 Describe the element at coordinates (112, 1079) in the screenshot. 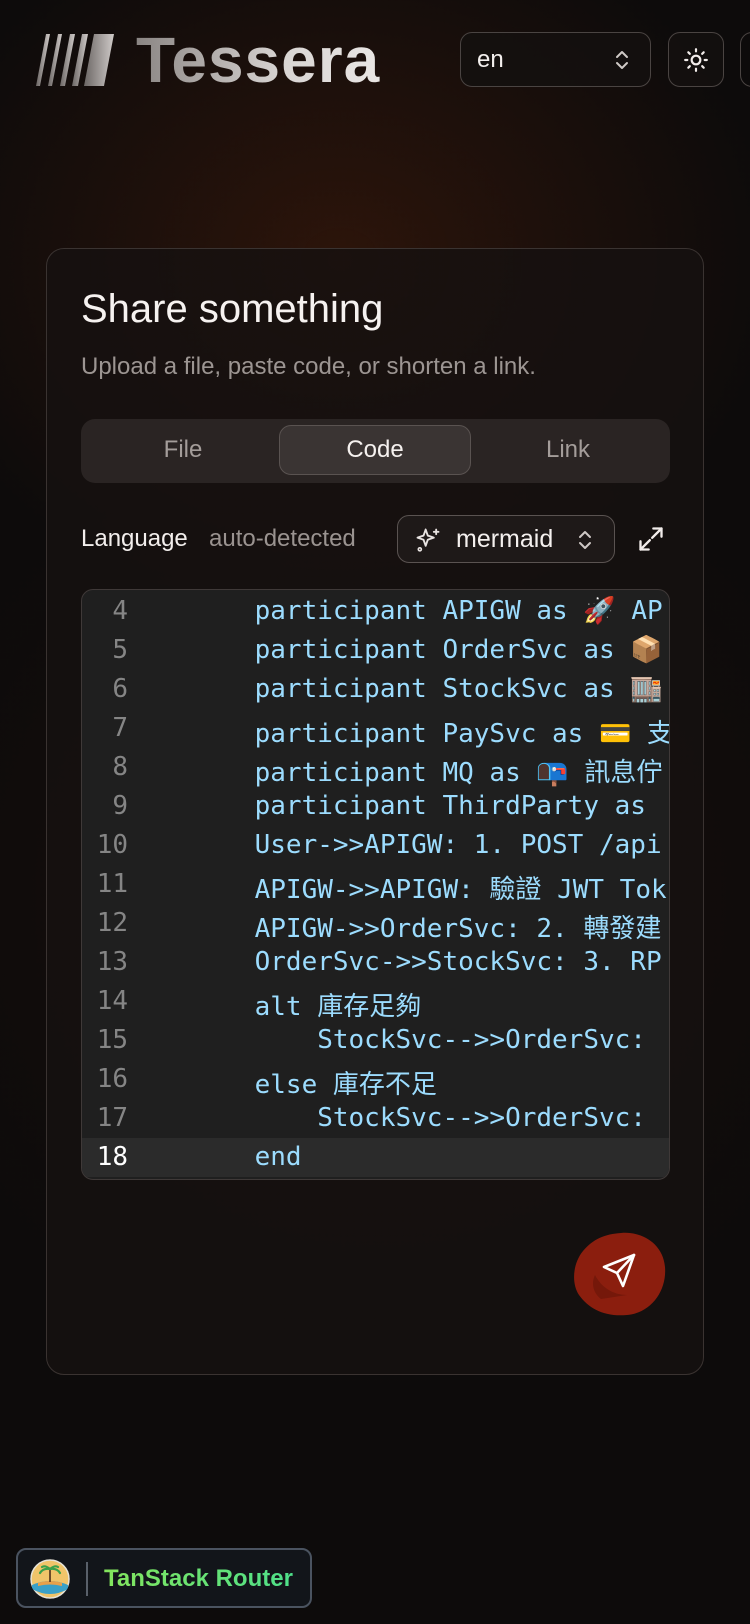

I see `line-number: 16` at that location.